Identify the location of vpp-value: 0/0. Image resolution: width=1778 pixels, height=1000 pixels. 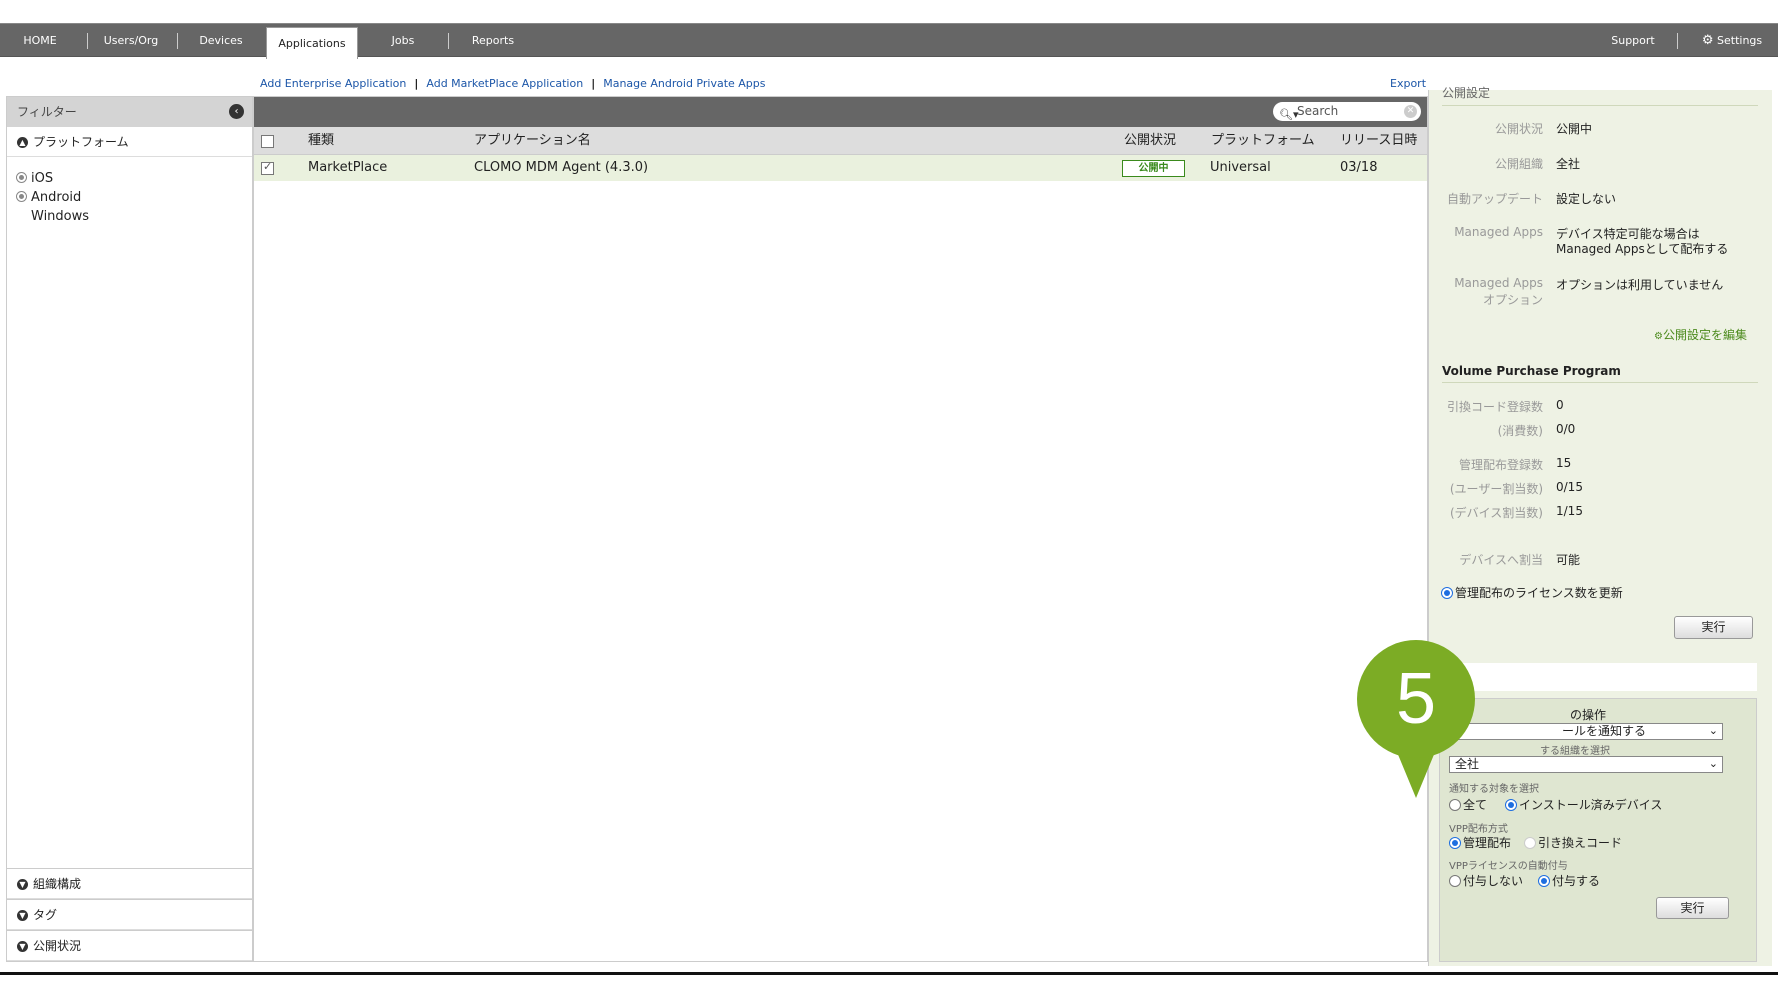
(1566, 429).